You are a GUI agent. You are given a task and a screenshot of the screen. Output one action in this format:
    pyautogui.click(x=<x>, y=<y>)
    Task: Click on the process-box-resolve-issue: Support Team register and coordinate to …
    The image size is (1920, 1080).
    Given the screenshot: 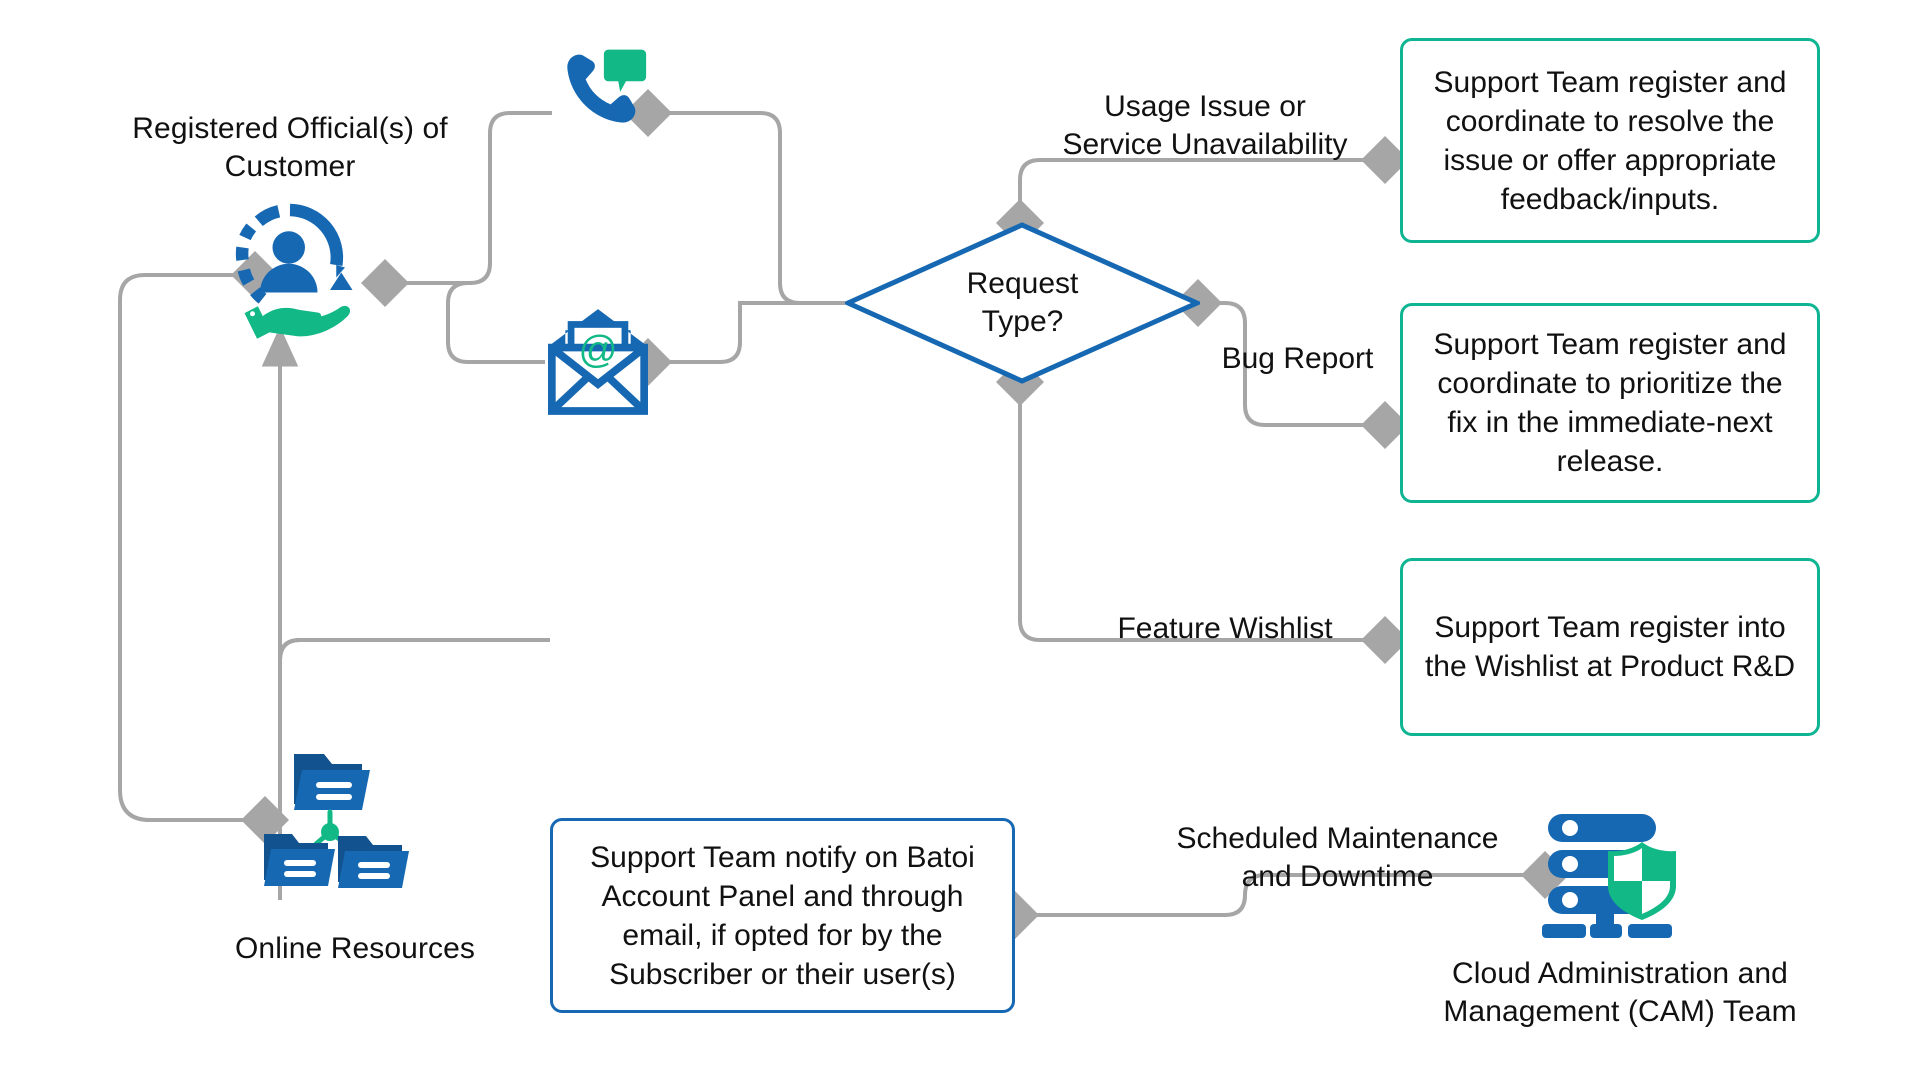 What is the action you would take?
    pyautogui.click(x=1610, y=140)
    